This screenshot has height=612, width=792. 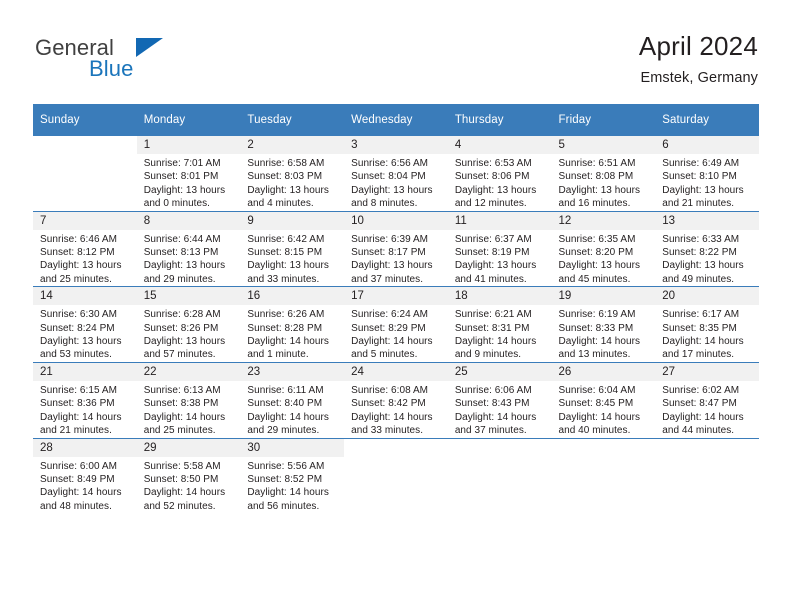 What do you see at coordinates (698, 431) in the screenshot?
I see `daylight-duration-line2: and 44 minutes.` at bounding box center [698, 431].